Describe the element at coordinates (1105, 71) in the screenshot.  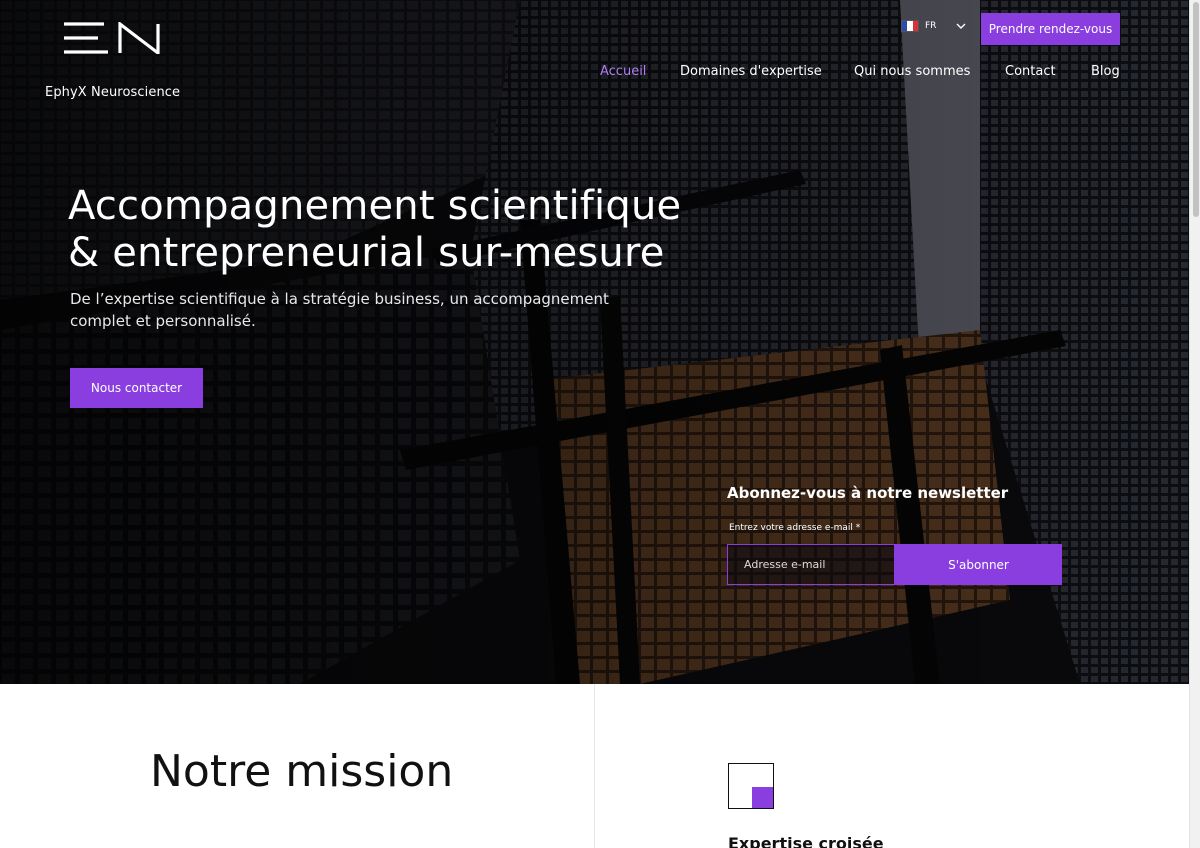
I see `nav-item-blog: Blog` at that location.